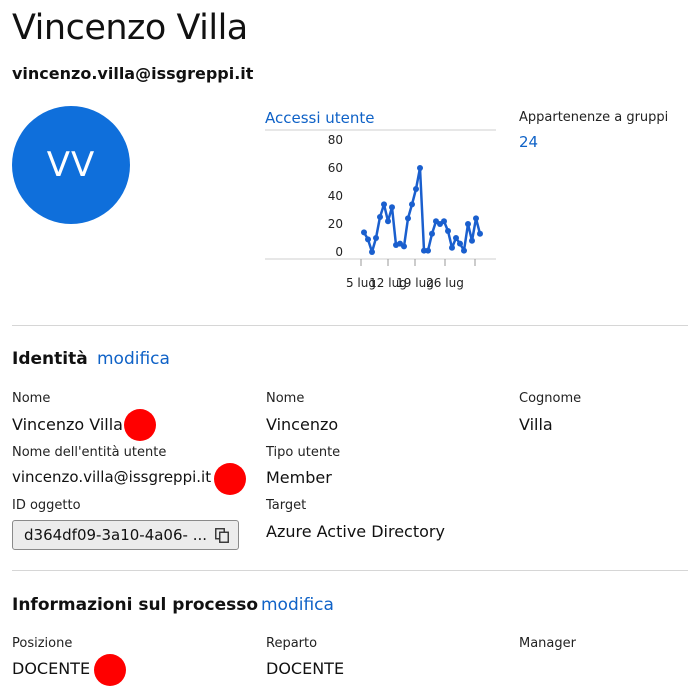  What do you see at coordinates (335, 140) in the screenshot?
I see `y-tick-label: 80` at bounding box center [335, 140].